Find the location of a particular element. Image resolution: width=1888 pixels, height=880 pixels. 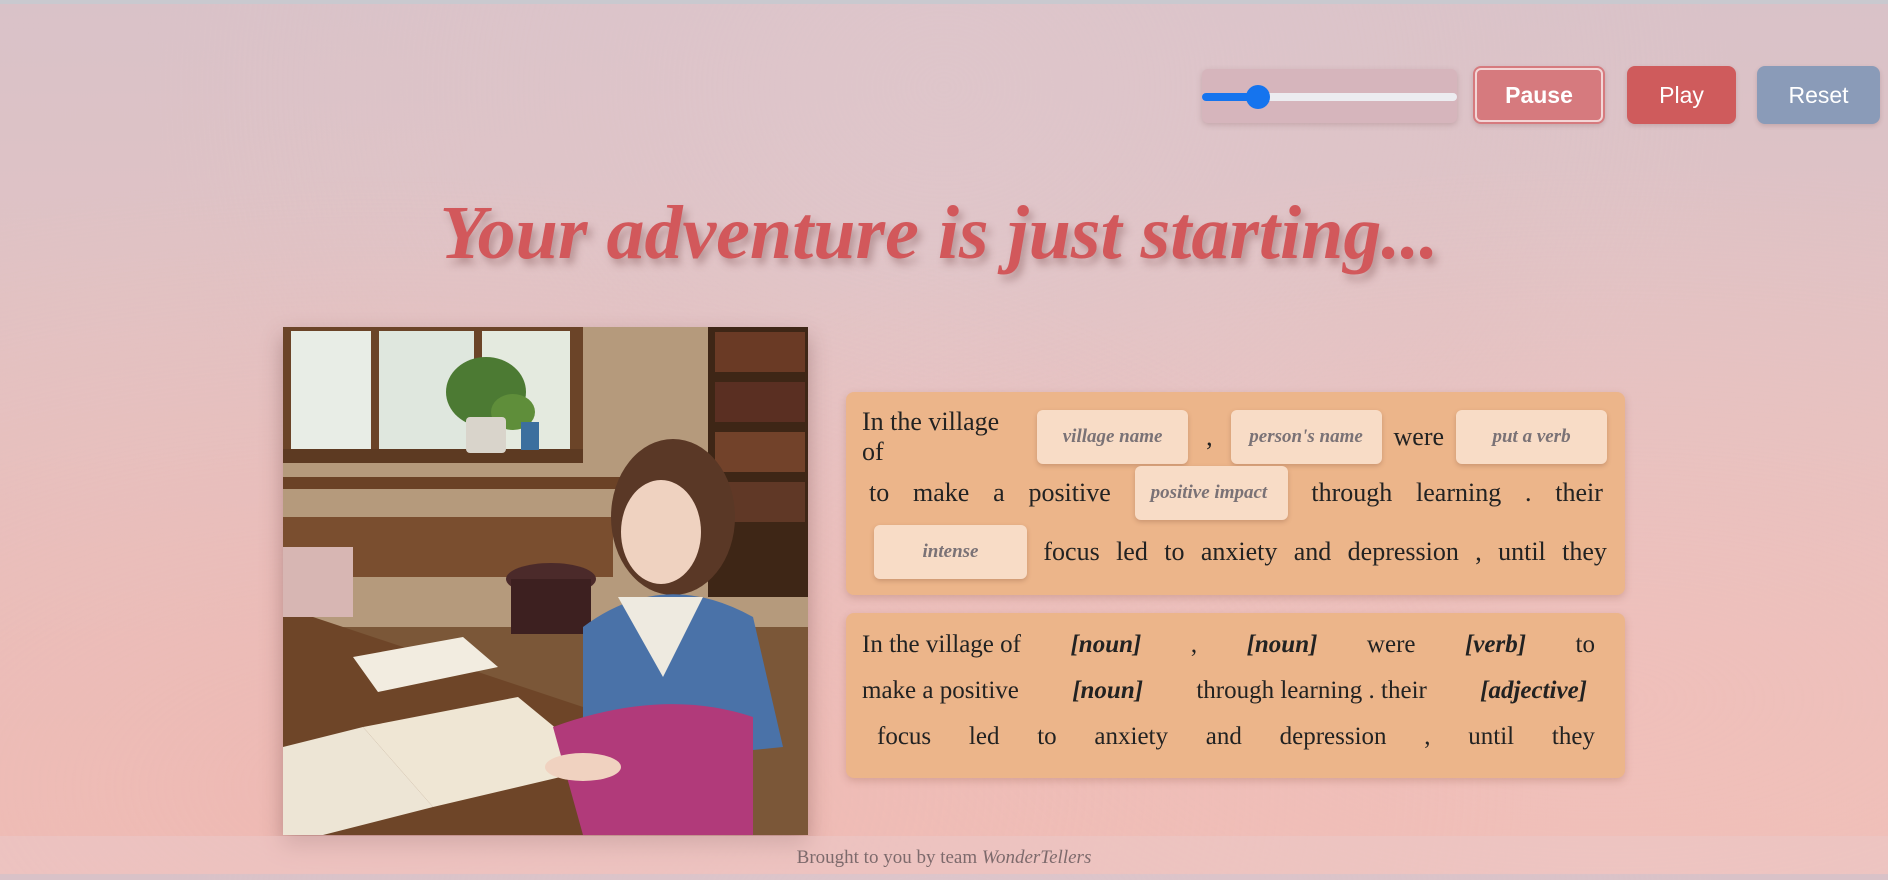

story-text: make is located at coordinates (941, 492).